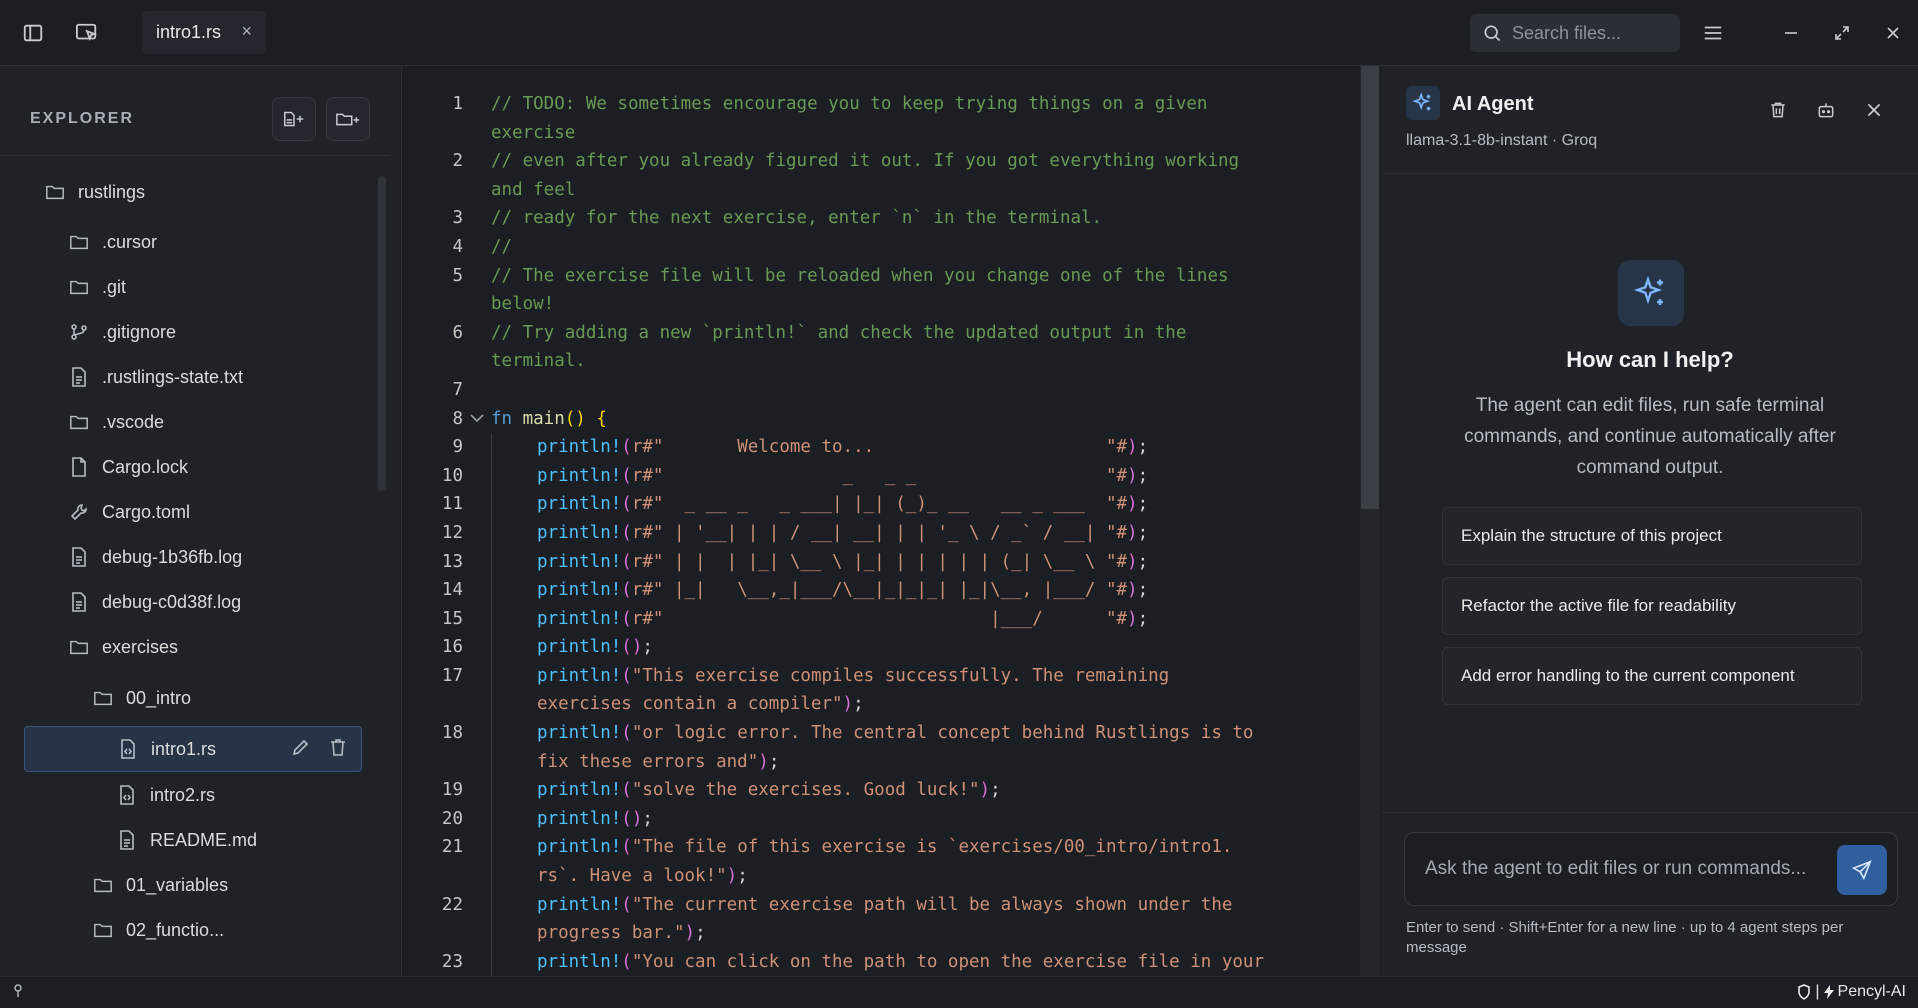 Image resolution: width=1918 pixels, height=1008 pixels. Describe the element at coordinates (160, 885) in the screenshot. I see `tree-item: 01_variables` at that location.